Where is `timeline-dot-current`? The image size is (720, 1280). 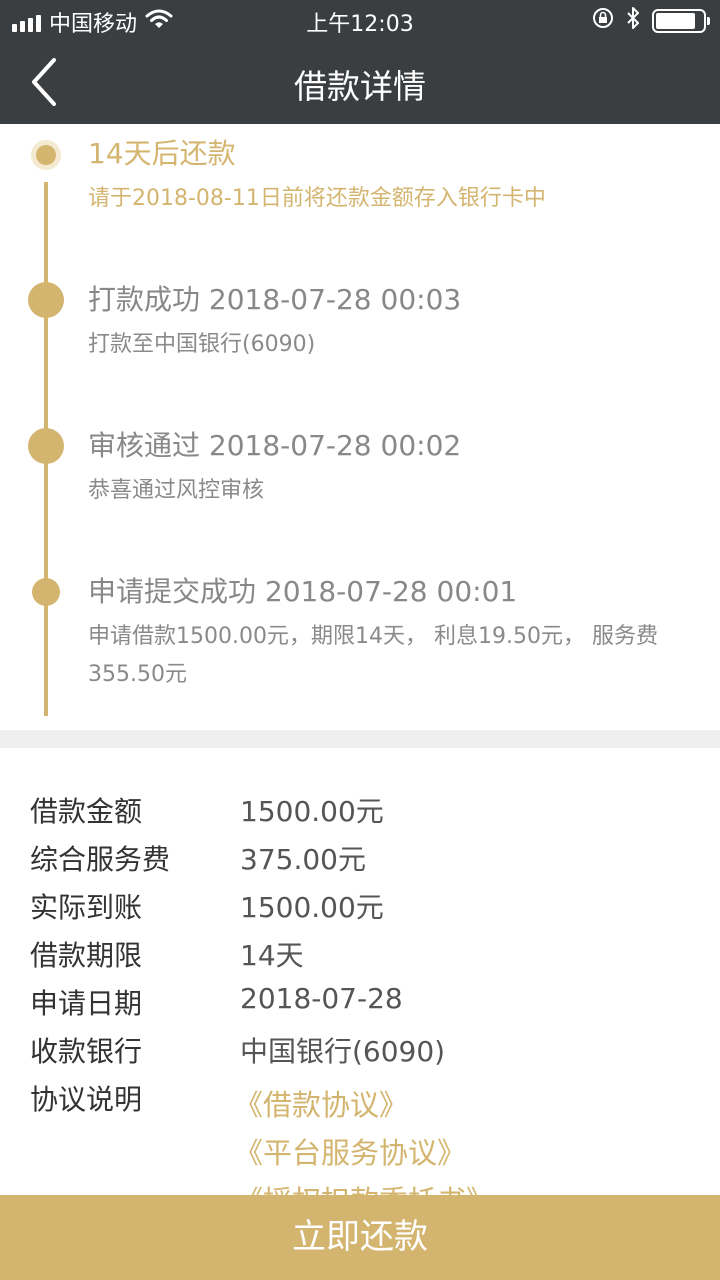
timeline-dot-current is located at coordinates (46, 155).